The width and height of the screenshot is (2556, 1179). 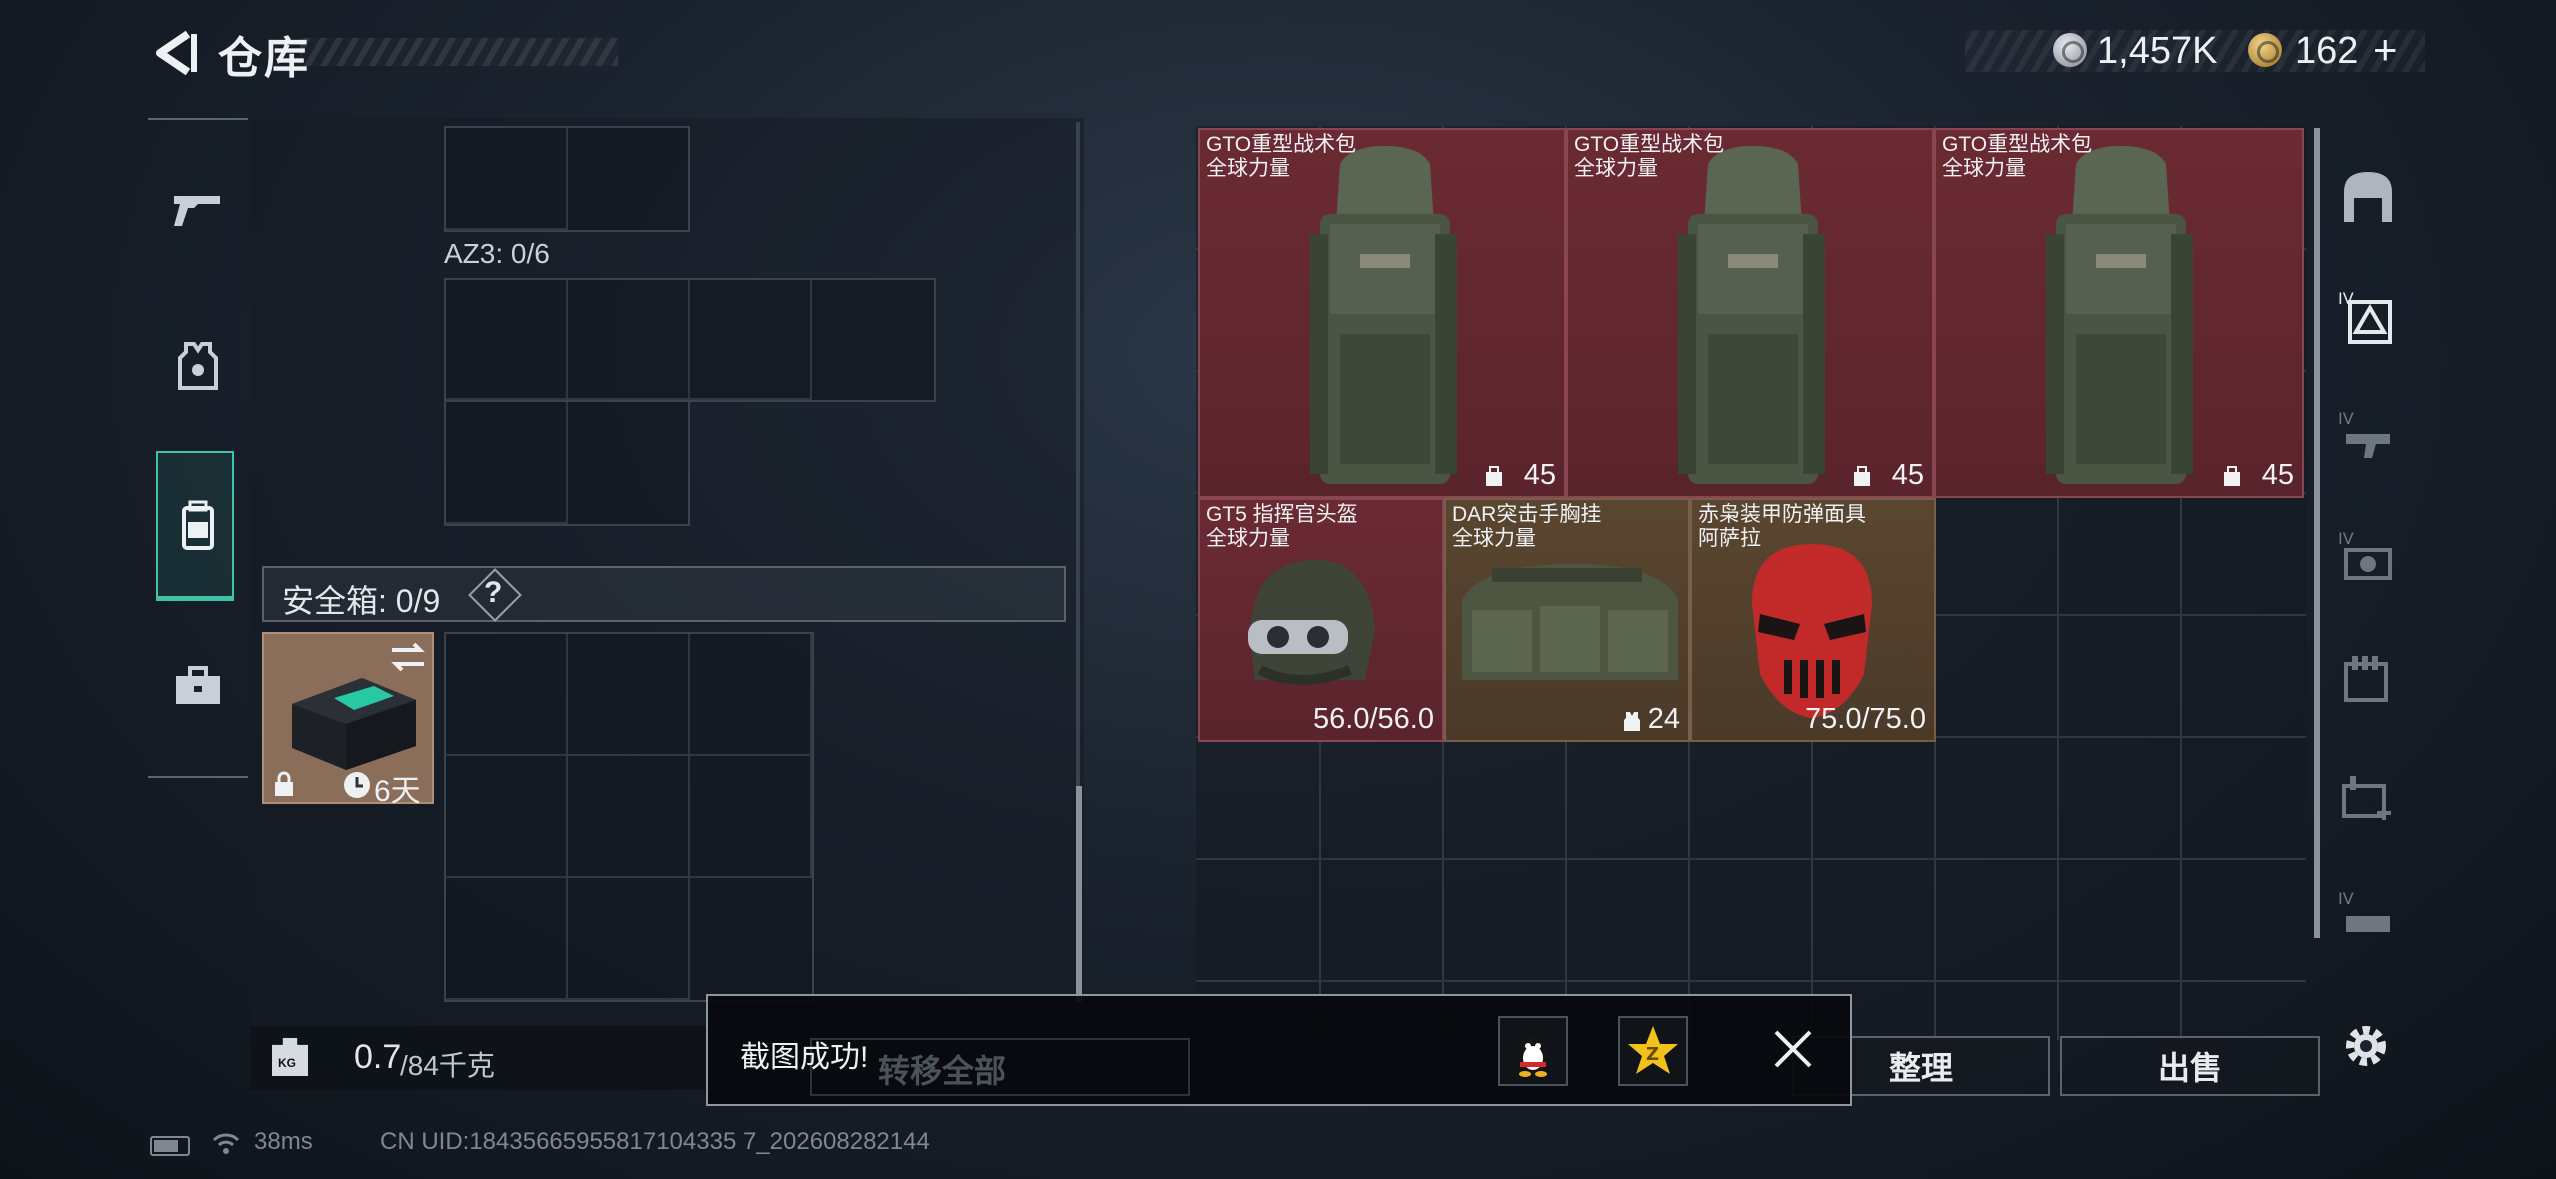 I want to click on qzone-share-button: Z, so click(x=1653, y=1051).